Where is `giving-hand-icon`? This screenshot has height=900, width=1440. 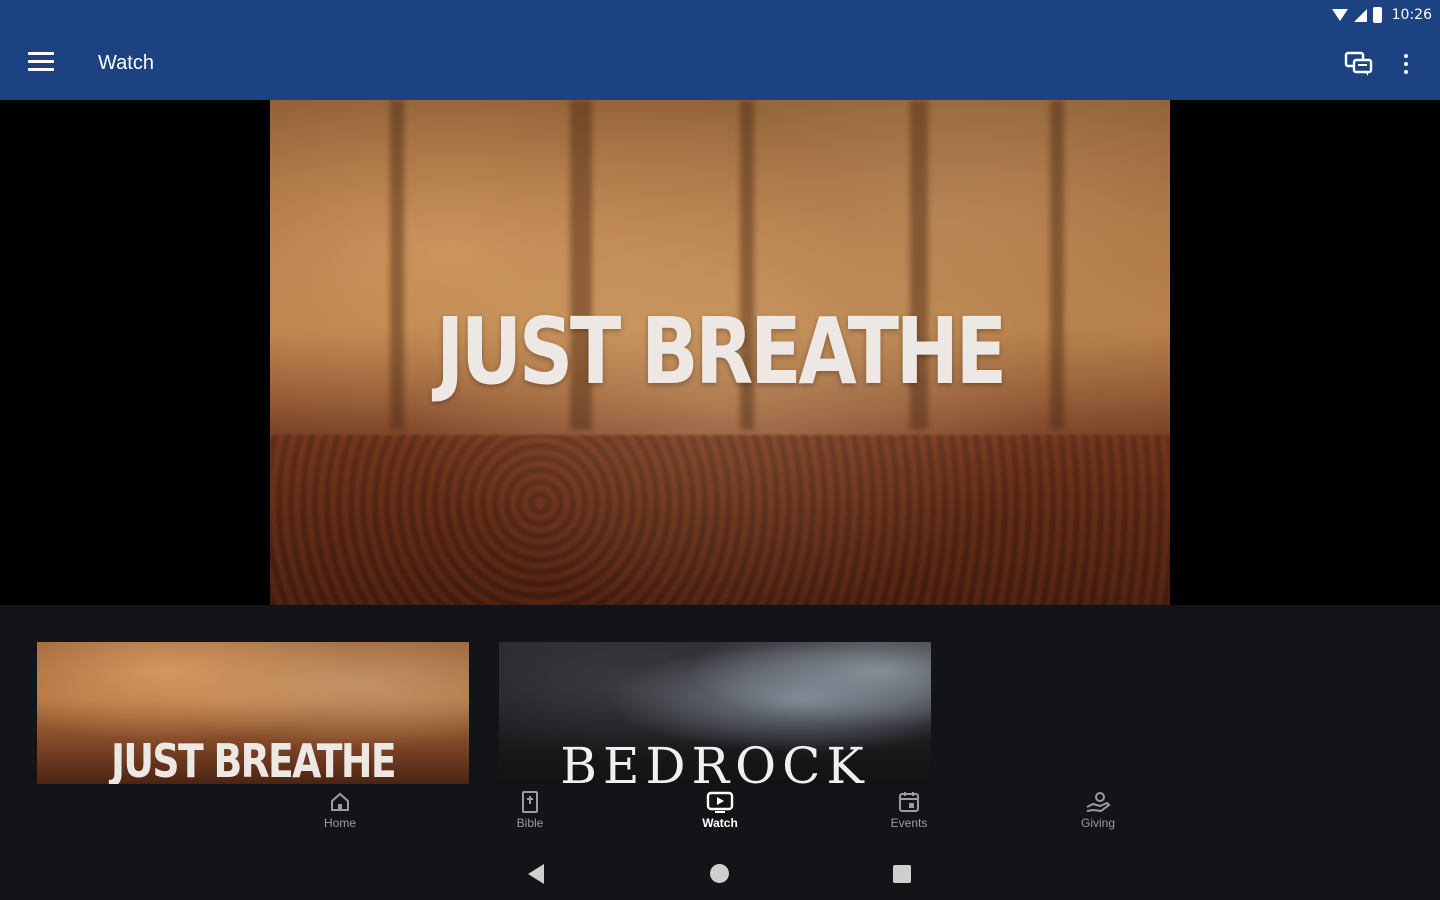
giving-hand-icon is located at coordinates (1098, 802).